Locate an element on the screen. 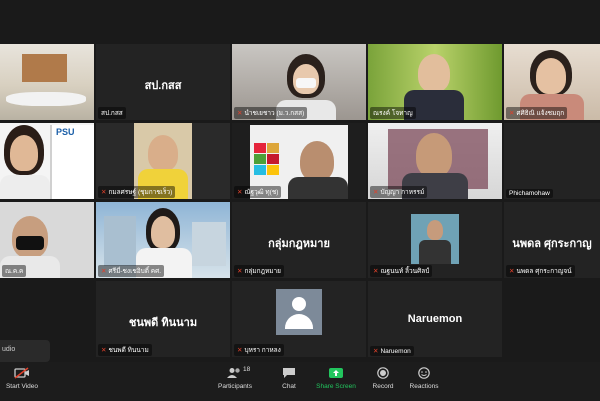 The width and height of the screenshot is (600, 401). participant-photo is located at coordinates (435, 239).